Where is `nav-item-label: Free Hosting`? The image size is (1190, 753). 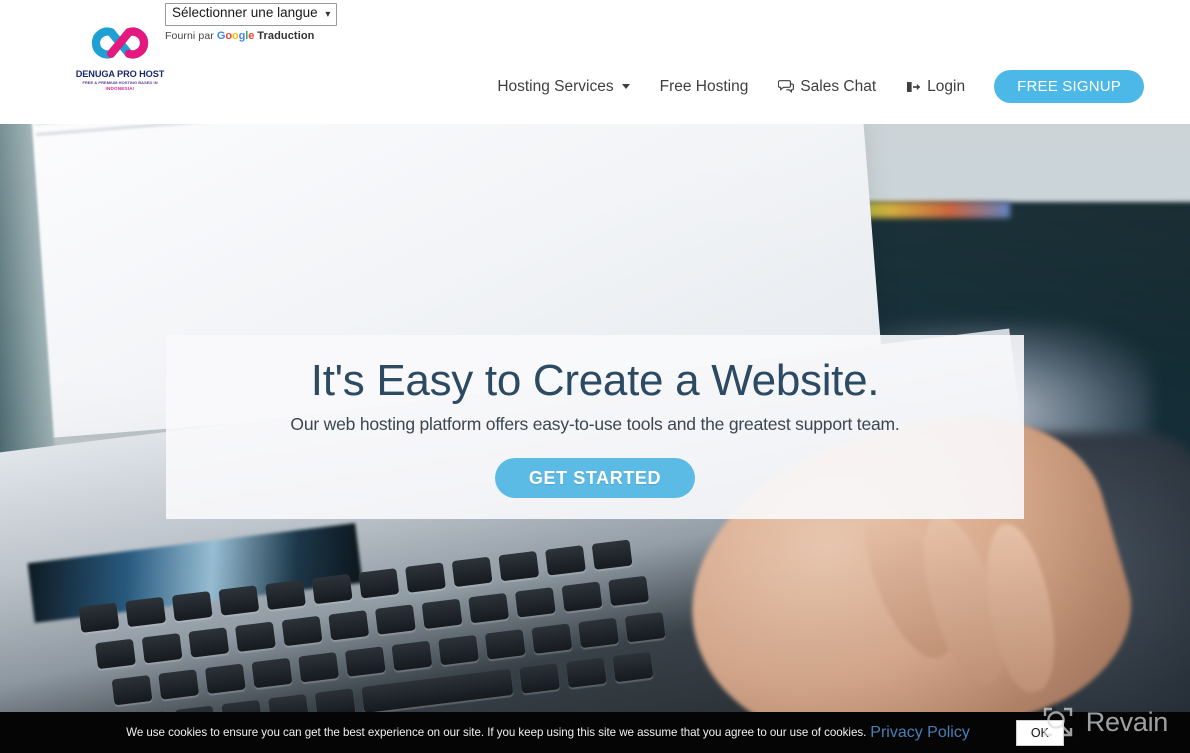
nav-item-label: Free Hosting is located at coordinates (704, 86).